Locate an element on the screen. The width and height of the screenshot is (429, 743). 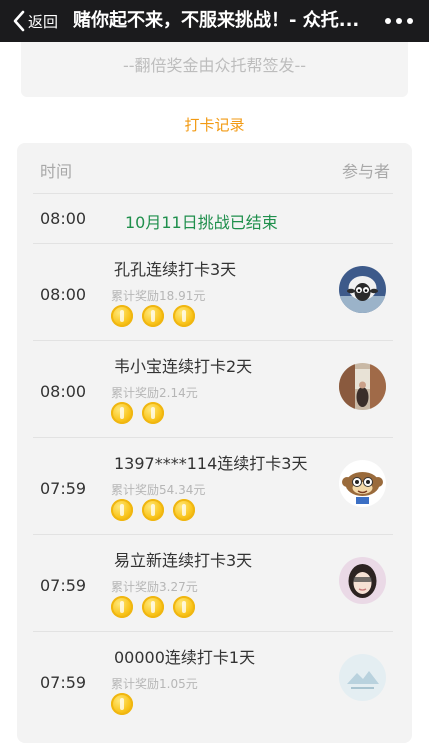
row-headline: 易立新连续打卡3天 is located at coordinates (183, 560).